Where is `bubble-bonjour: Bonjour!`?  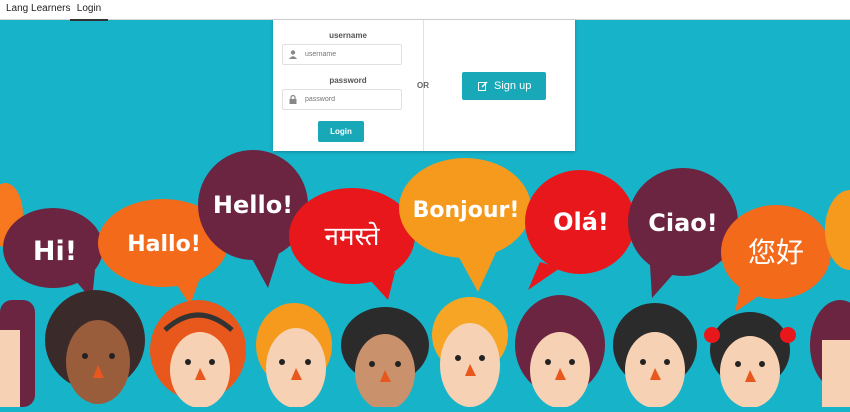
bubble-bonjour: Bonjour! is located at coordinates (465, 225).